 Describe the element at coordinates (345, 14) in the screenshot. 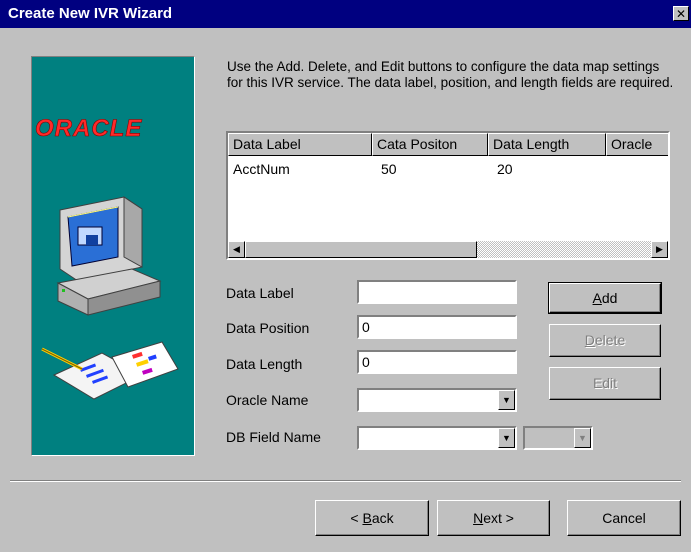

I see `title-bar: Create New IVR Wizard ✕` at that location.